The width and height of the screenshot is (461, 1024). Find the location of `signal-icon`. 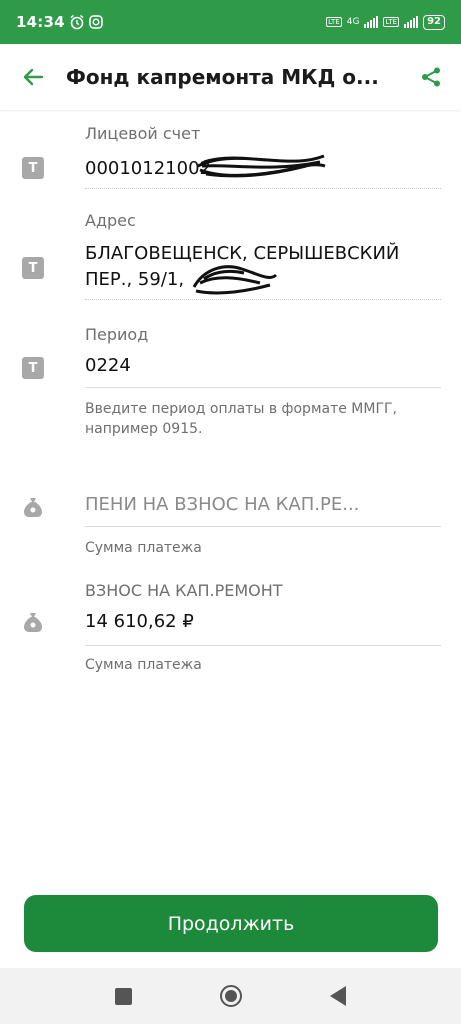

signal-icon is located at coordinates (371, 22).